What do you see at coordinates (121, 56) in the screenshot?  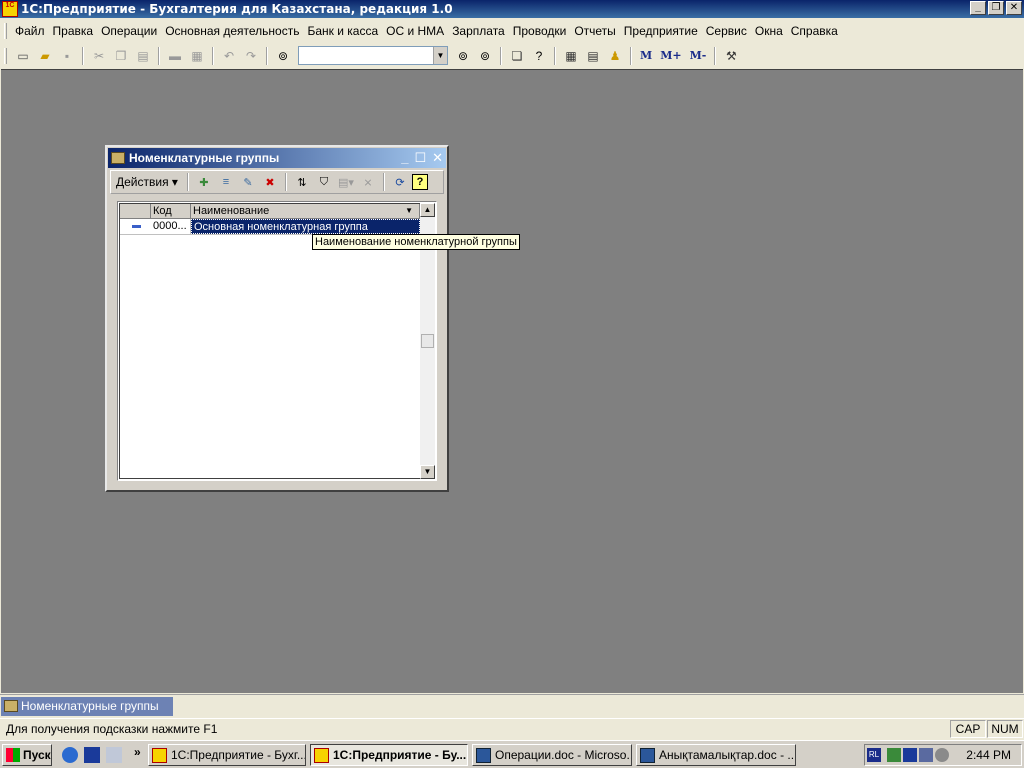 I see `copy-icon: ❐` at bounding box center [121, 56].